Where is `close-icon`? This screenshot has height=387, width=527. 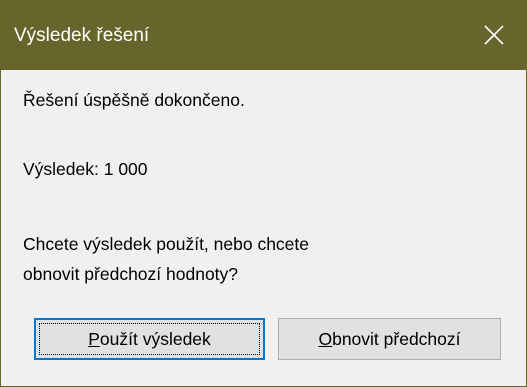 close-icon is located at coordinates (494, 35).